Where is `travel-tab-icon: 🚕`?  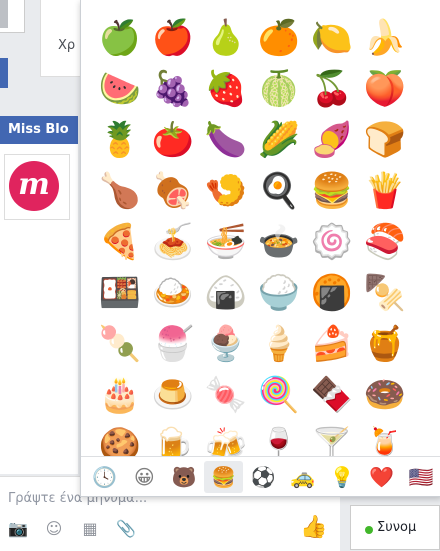 travel-tab-icon: 🚕 is located at coordinates (303, 477).